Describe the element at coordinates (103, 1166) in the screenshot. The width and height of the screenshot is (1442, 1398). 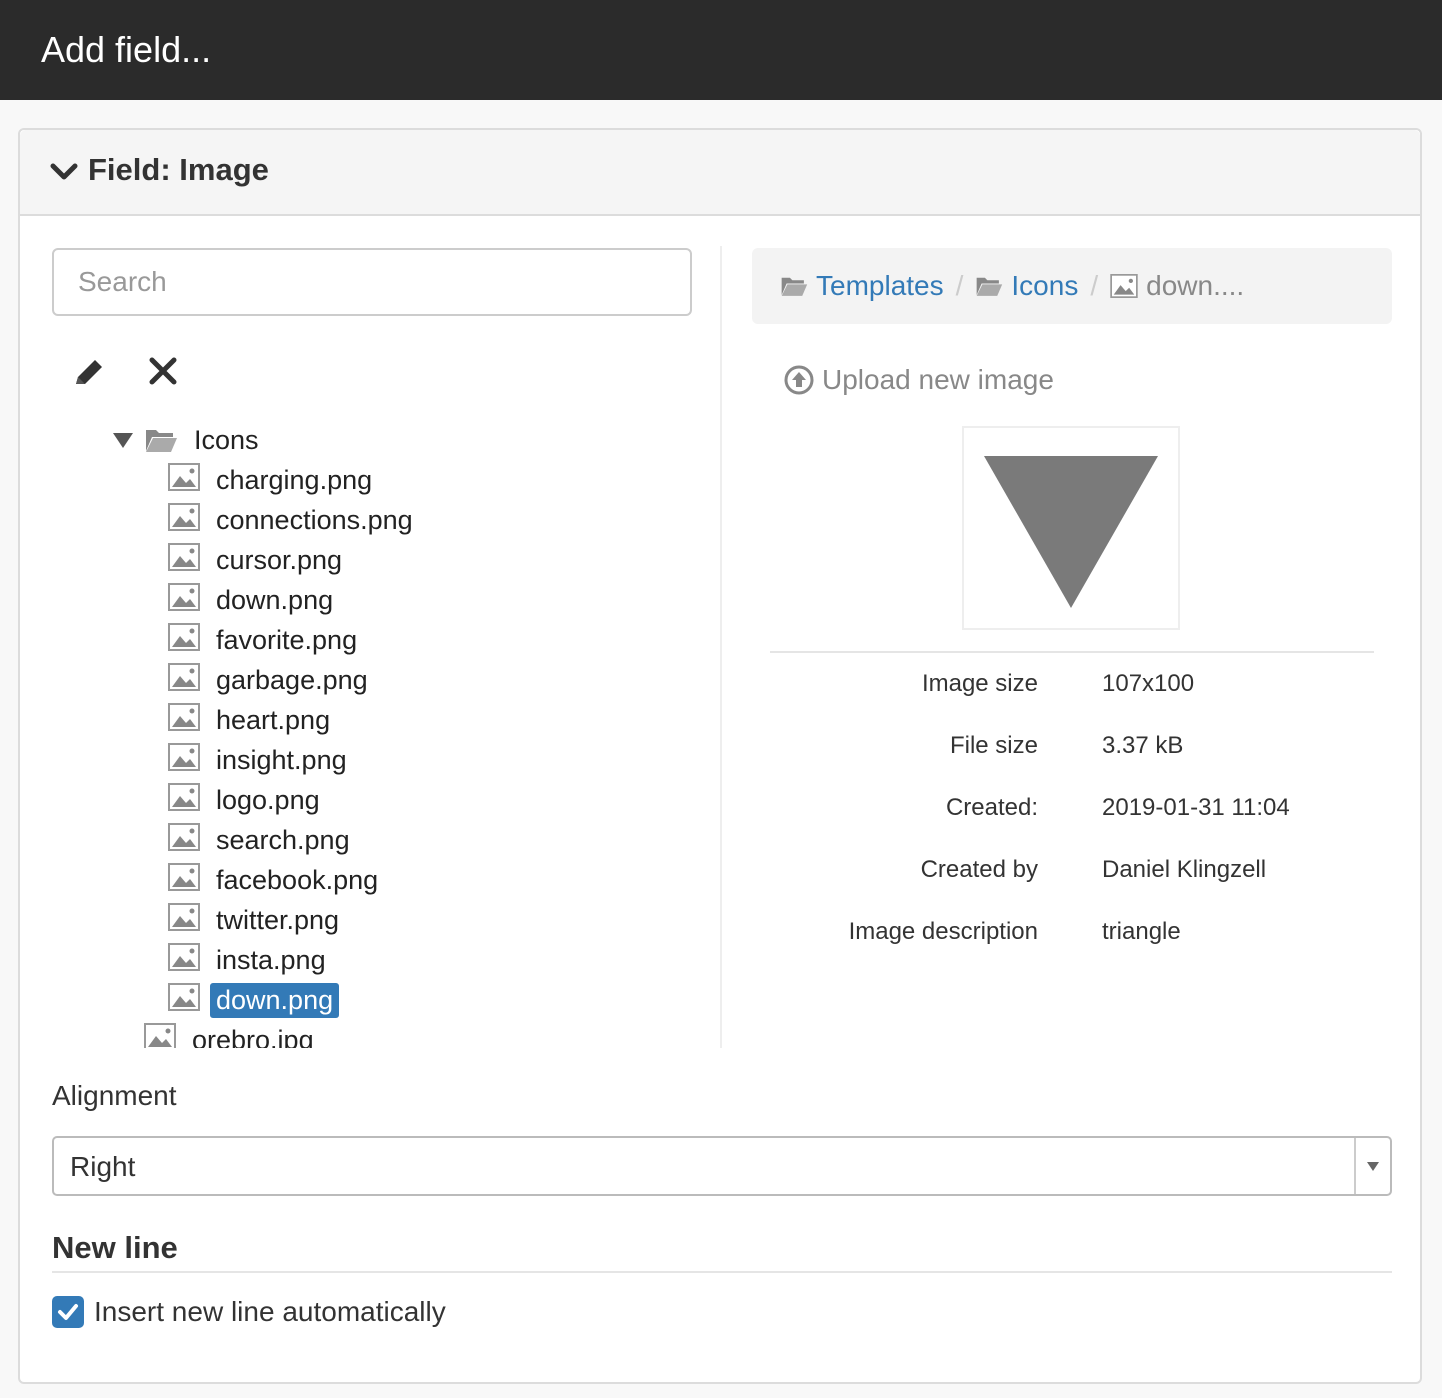
I see `alignment-selected-value: Right` at that location.